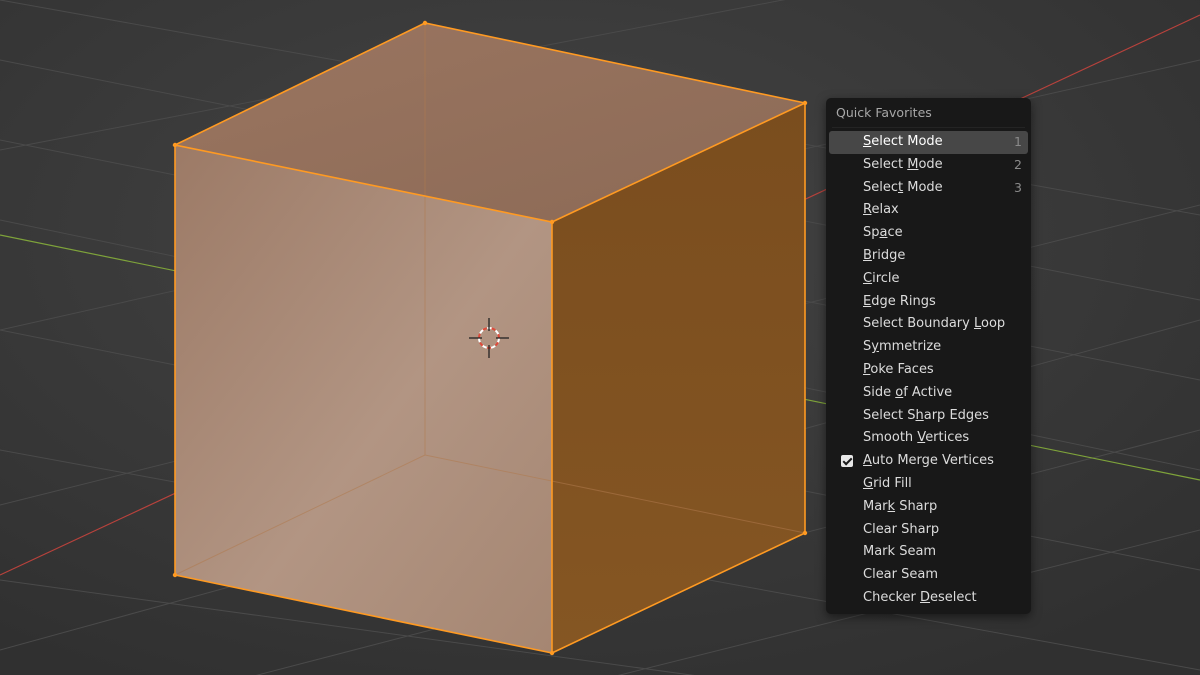  Describe the element at coordinates (928, 210) in the screenshot. I see `menu-item: Relax` at that location.